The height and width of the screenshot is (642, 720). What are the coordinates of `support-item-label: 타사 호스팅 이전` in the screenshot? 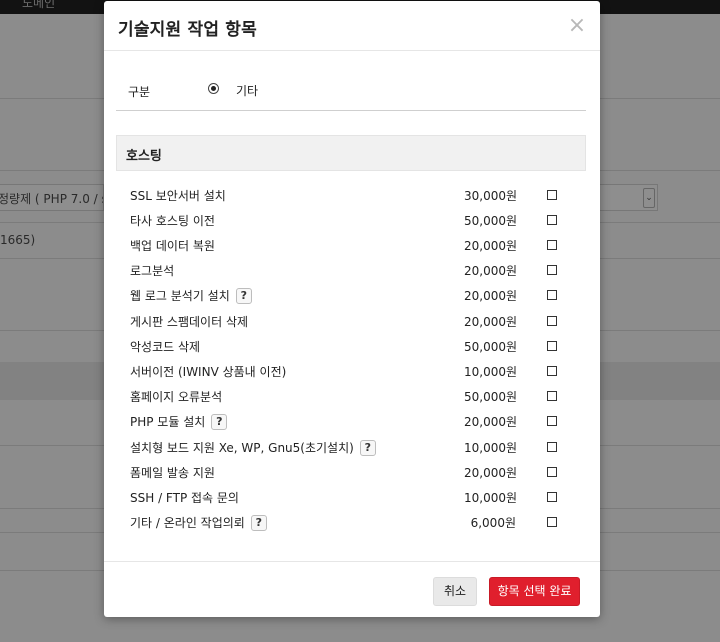 It's located at (172, 221).